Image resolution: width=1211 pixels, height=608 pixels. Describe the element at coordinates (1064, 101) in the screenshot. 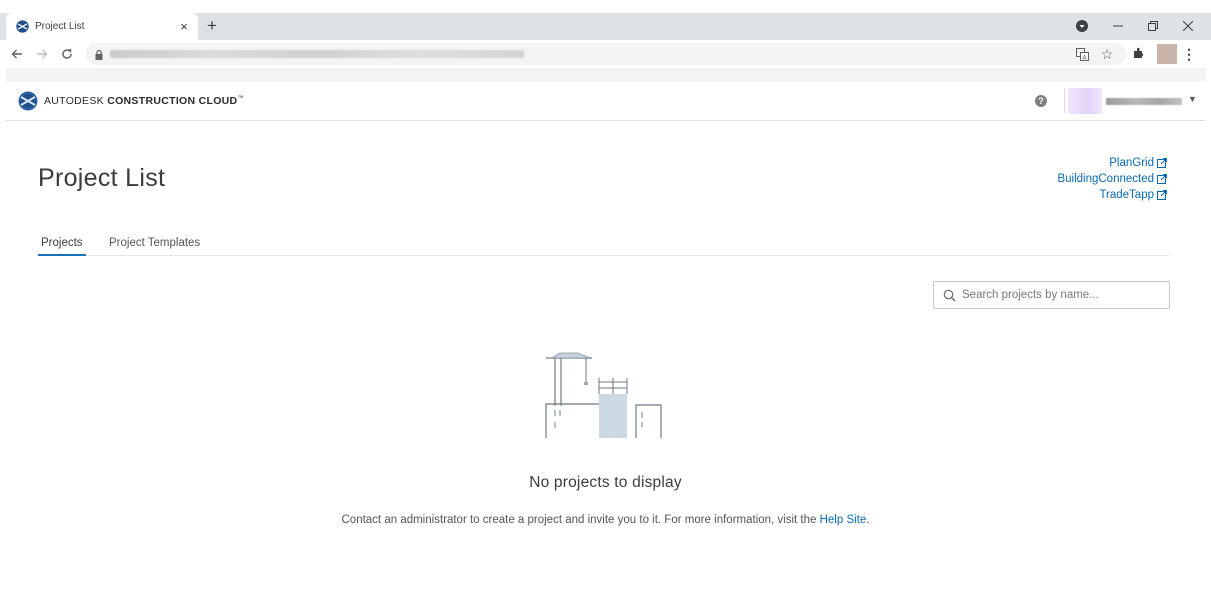

I see `header-divider` at that location.